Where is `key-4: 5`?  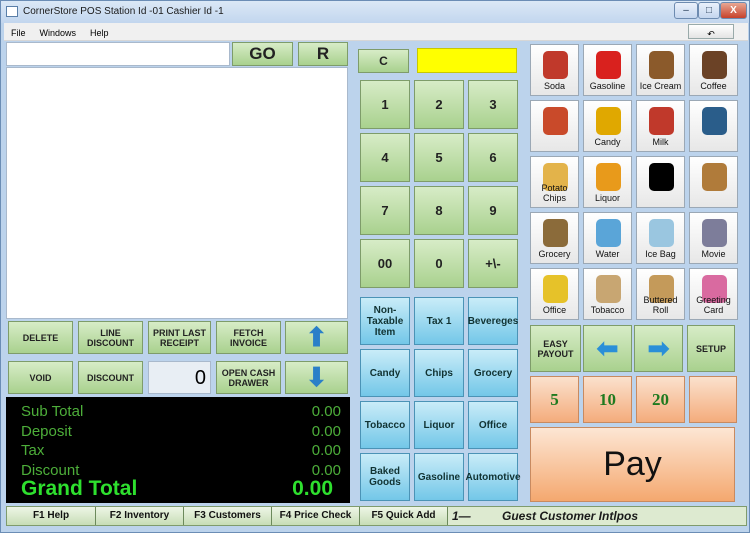
key-4: 5 is located at coordinates (439, 157).